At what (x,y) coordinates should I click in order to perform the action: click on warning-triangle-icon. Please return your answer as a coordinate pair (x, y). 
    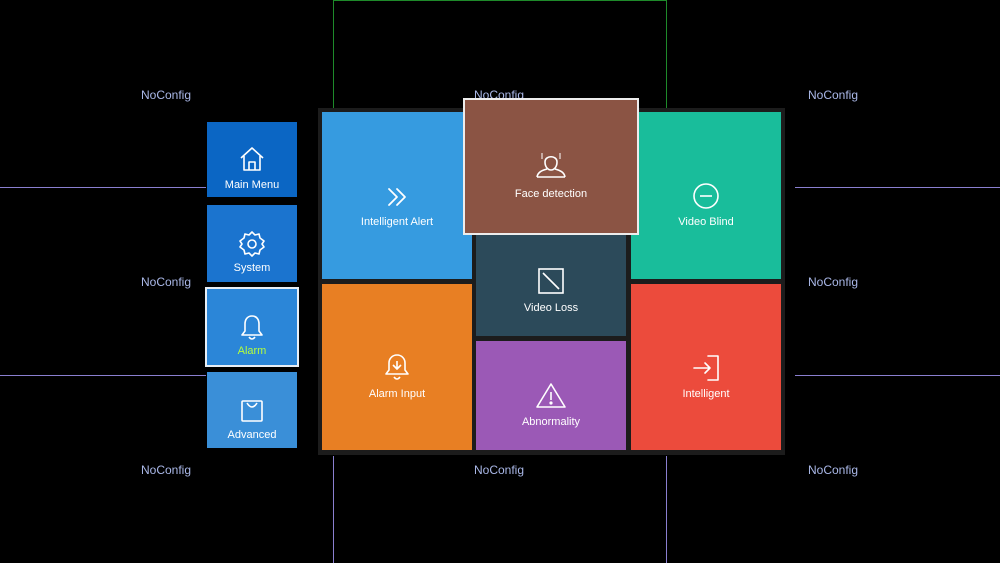
    Looking at the image, I should click on (551, 395).